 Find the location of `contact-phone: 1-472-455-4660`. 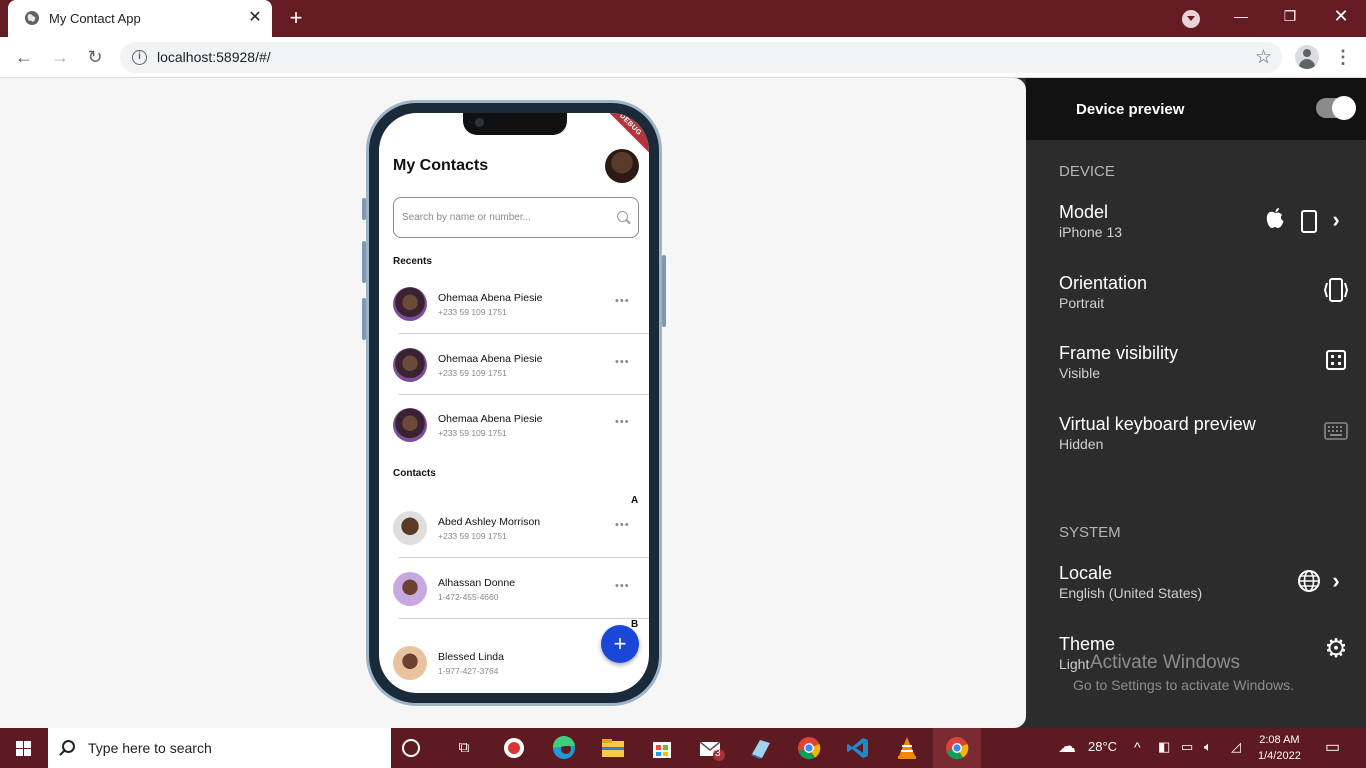

contact-phone: 1-472-455-4660 is located at coordinates (468, 597).